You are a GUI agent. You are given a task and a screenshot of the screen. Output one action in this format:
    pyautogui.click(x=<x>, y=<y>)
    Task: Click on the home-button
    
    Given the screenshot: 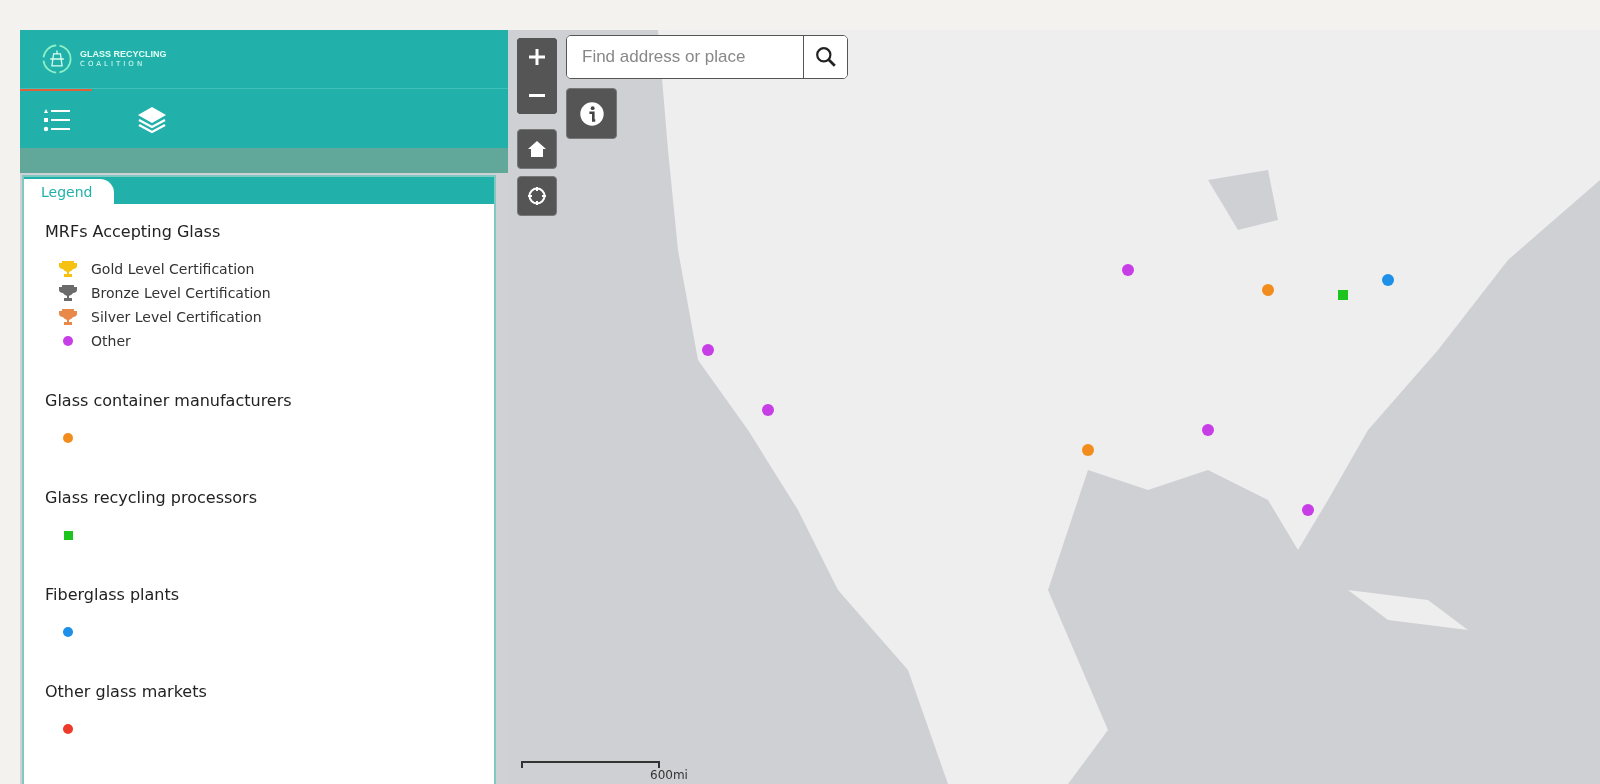 What is the action you would take?
    pyautogui.click(x=537, y=149)
    